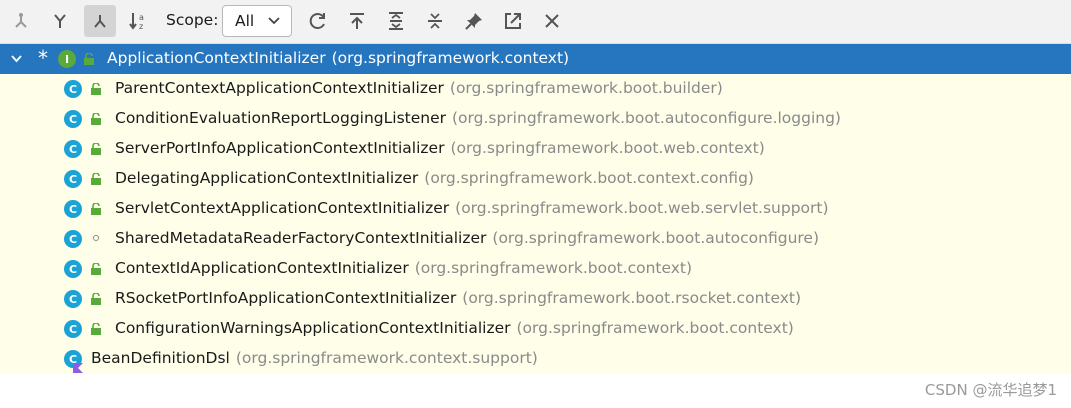  What do you see at coordinates (141, 26) in the screenshot?
I see `svg-text: z` at bounding box center [141, 26].